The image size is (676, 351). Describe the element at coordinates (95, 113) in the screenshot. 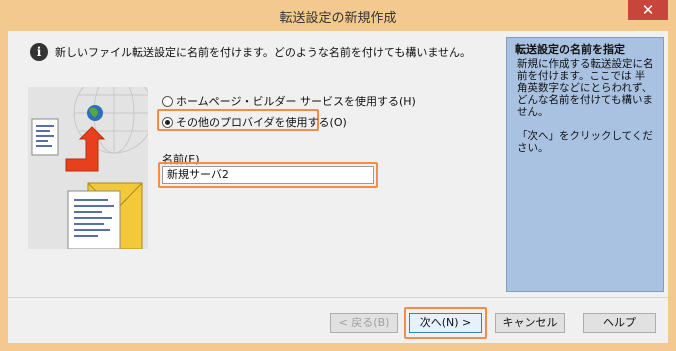

I see `earth-icon` at that location.